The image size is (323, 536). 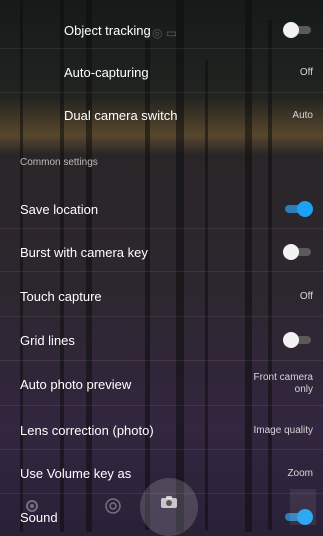 I want to click on auto-photo-preview-label: Auto photo preview, so click(x=76, y=384).